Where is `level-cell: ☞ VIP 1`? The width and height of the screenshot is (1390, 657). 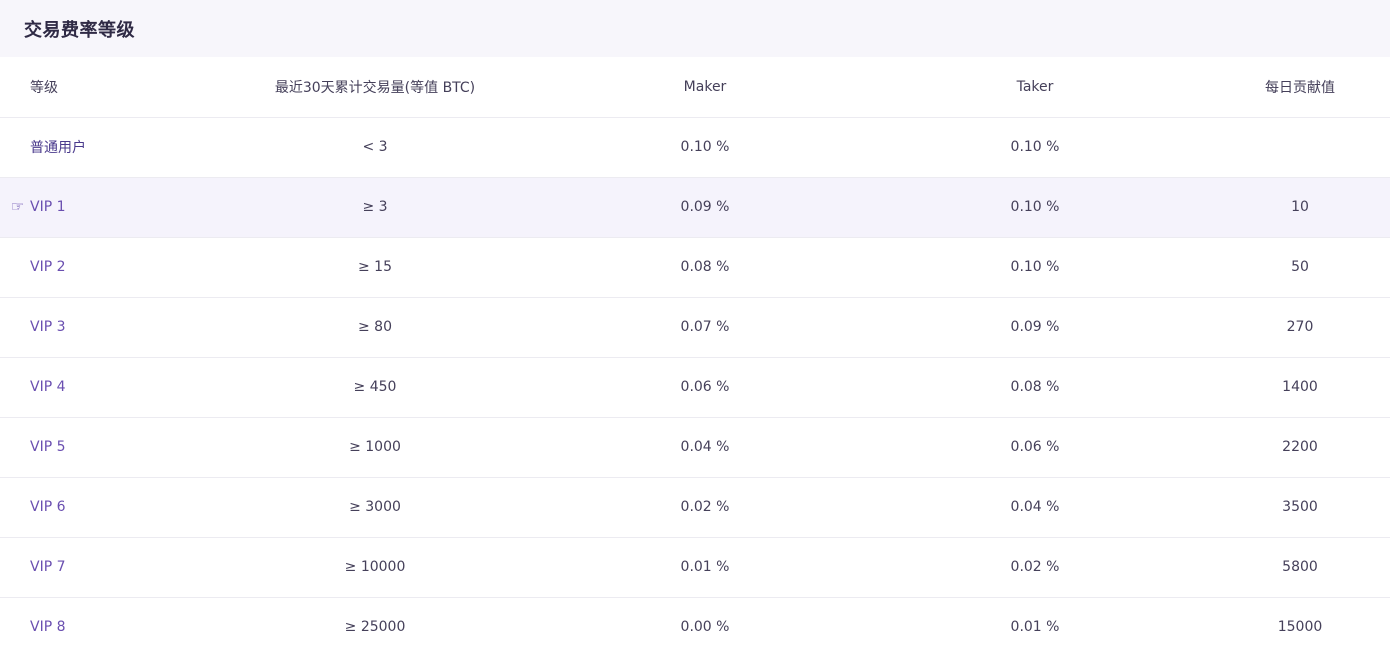 level-cell: ☞ VIP 1 is located at coordinates (100, 207).